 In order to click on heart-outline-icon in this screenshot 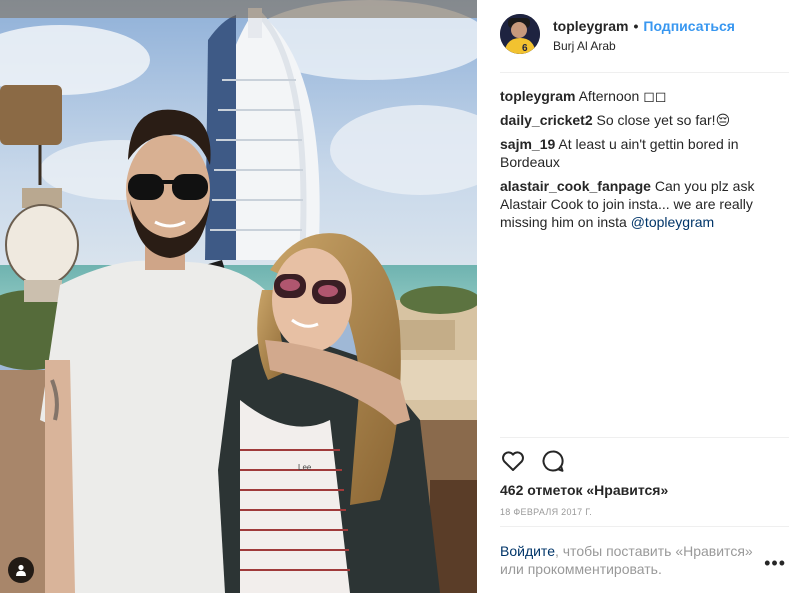, I will do `click(513, 461)`.